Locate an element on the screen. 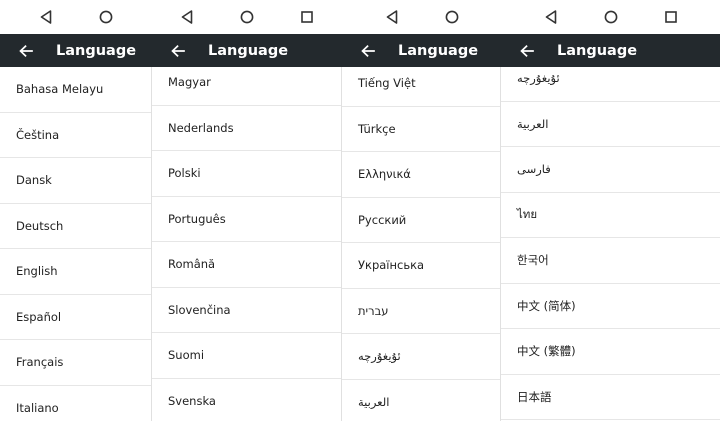 The height and width of the screenshot is (421, 720). language-item: Svenska is located at coordinates (247, 400).